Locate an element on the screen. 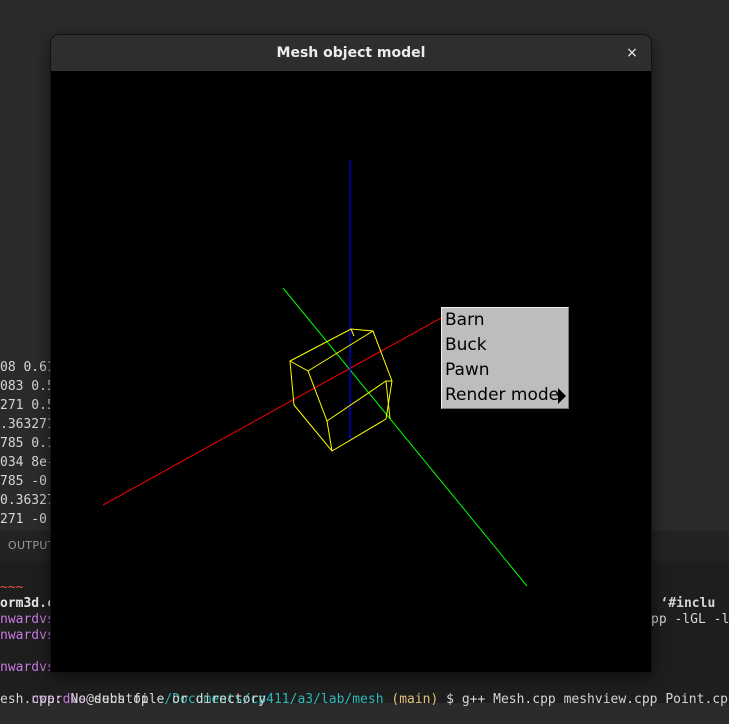  cube-mesh-wireframe is located at coordinates (341, 390).